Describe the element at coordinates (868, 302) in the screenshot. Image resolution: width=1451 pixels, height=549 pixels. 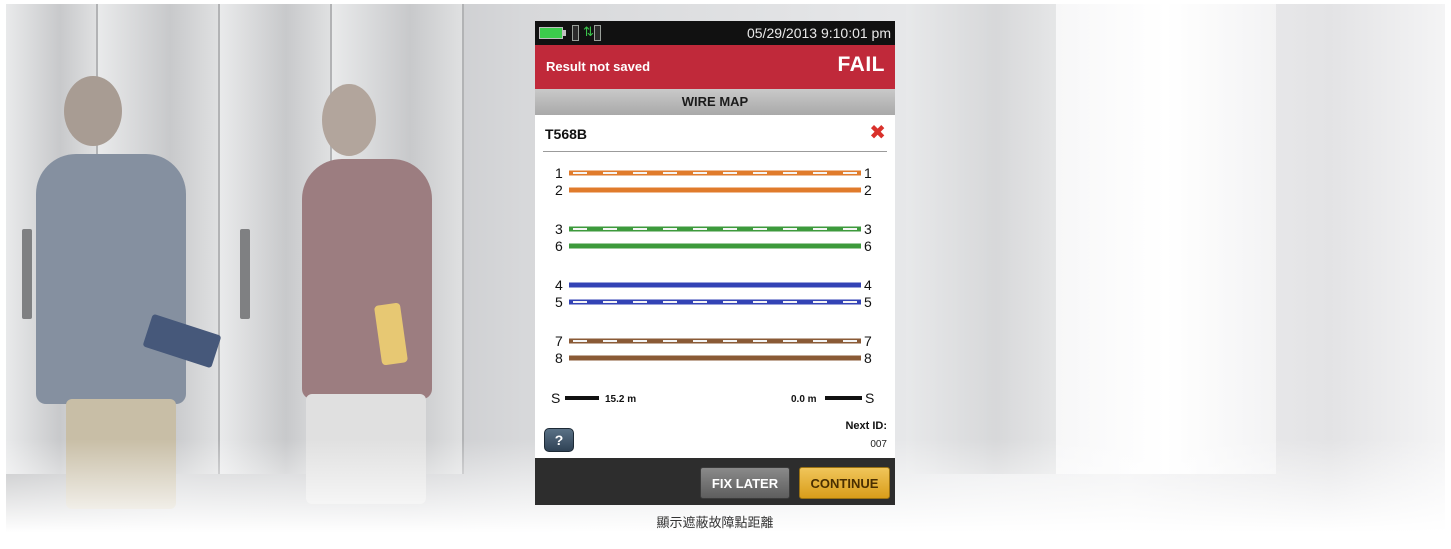
I see `pin-label-right-5: 5` at that location.